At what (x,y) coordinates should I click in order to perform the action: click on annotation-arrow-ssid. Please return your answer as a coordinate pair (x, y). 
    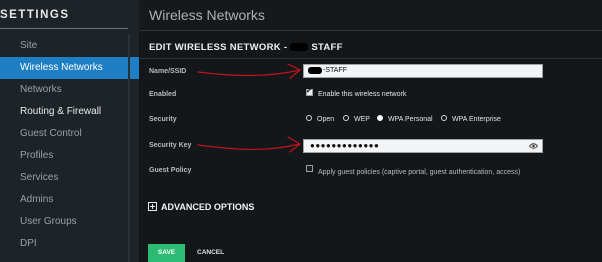
    Looking at the image, I should click on (249, 73).